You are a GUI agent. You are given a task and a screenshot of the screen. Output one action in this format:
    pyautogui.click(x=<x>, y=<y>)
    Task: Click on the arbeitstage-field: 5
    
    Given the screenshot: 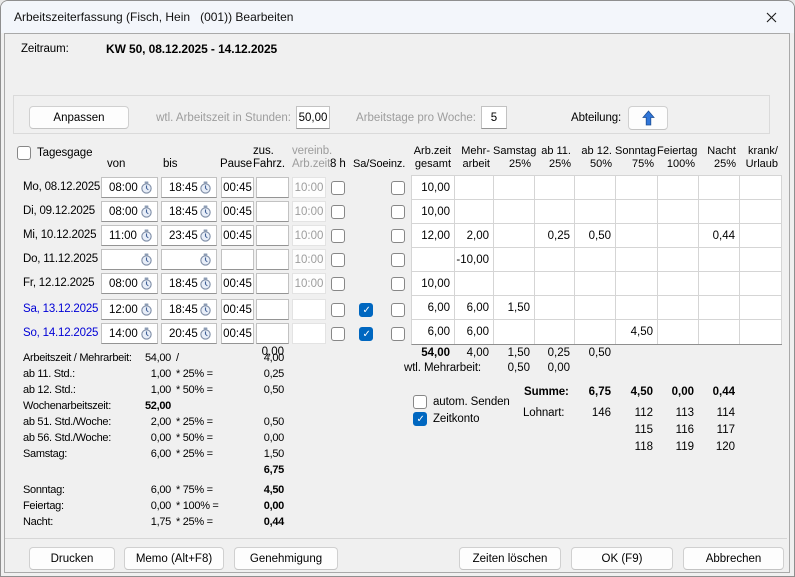 What is the action you would take?
    pyautogui.click(x=494, y=117)
    